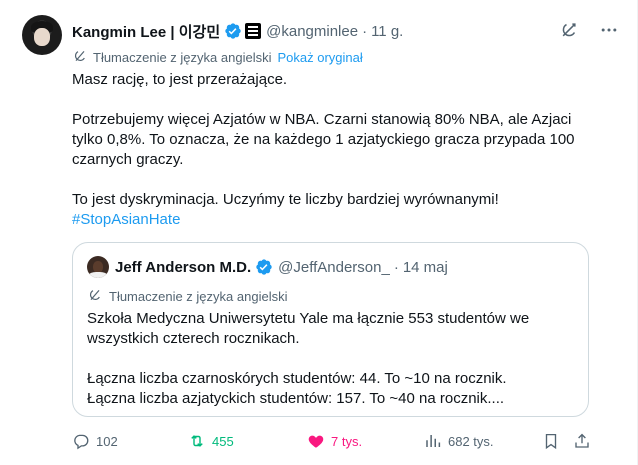 This screenshot has height=465, width=638. I want to click on avatar, so click(42, 35).